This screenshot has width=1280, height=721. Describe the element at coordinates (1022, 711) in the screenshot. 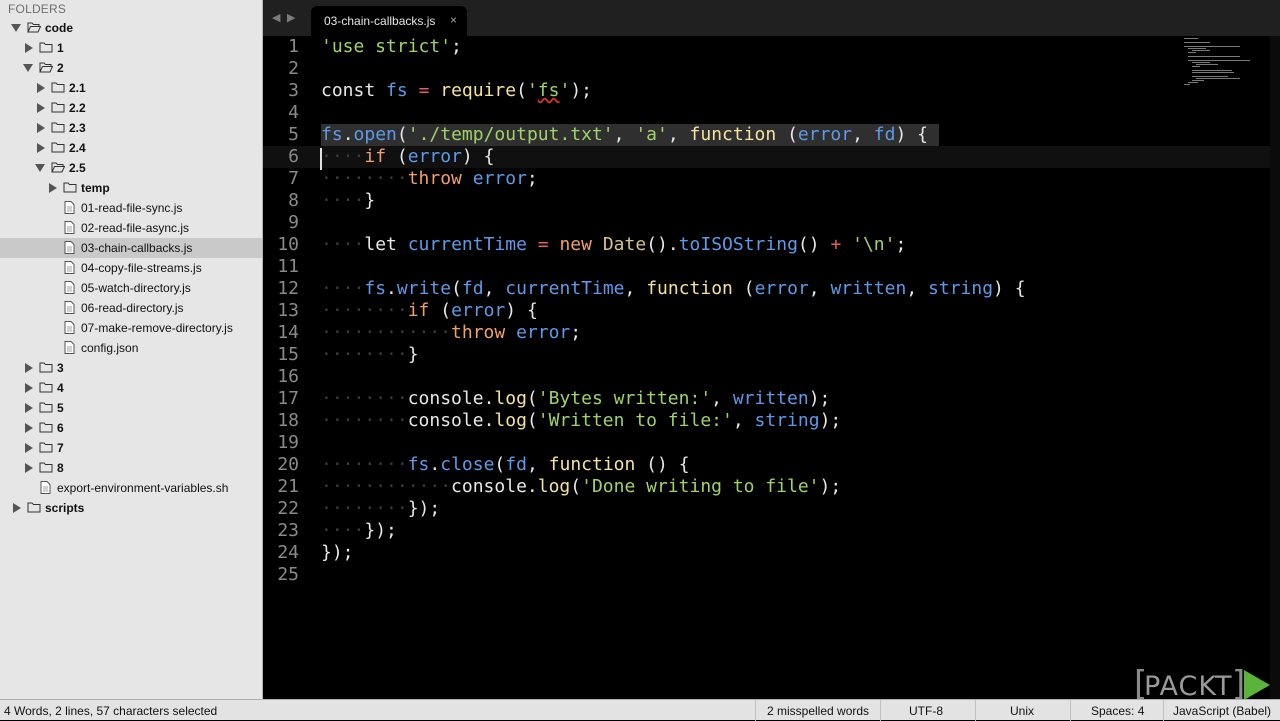

I see `line-endings-status: Unix` at that location.